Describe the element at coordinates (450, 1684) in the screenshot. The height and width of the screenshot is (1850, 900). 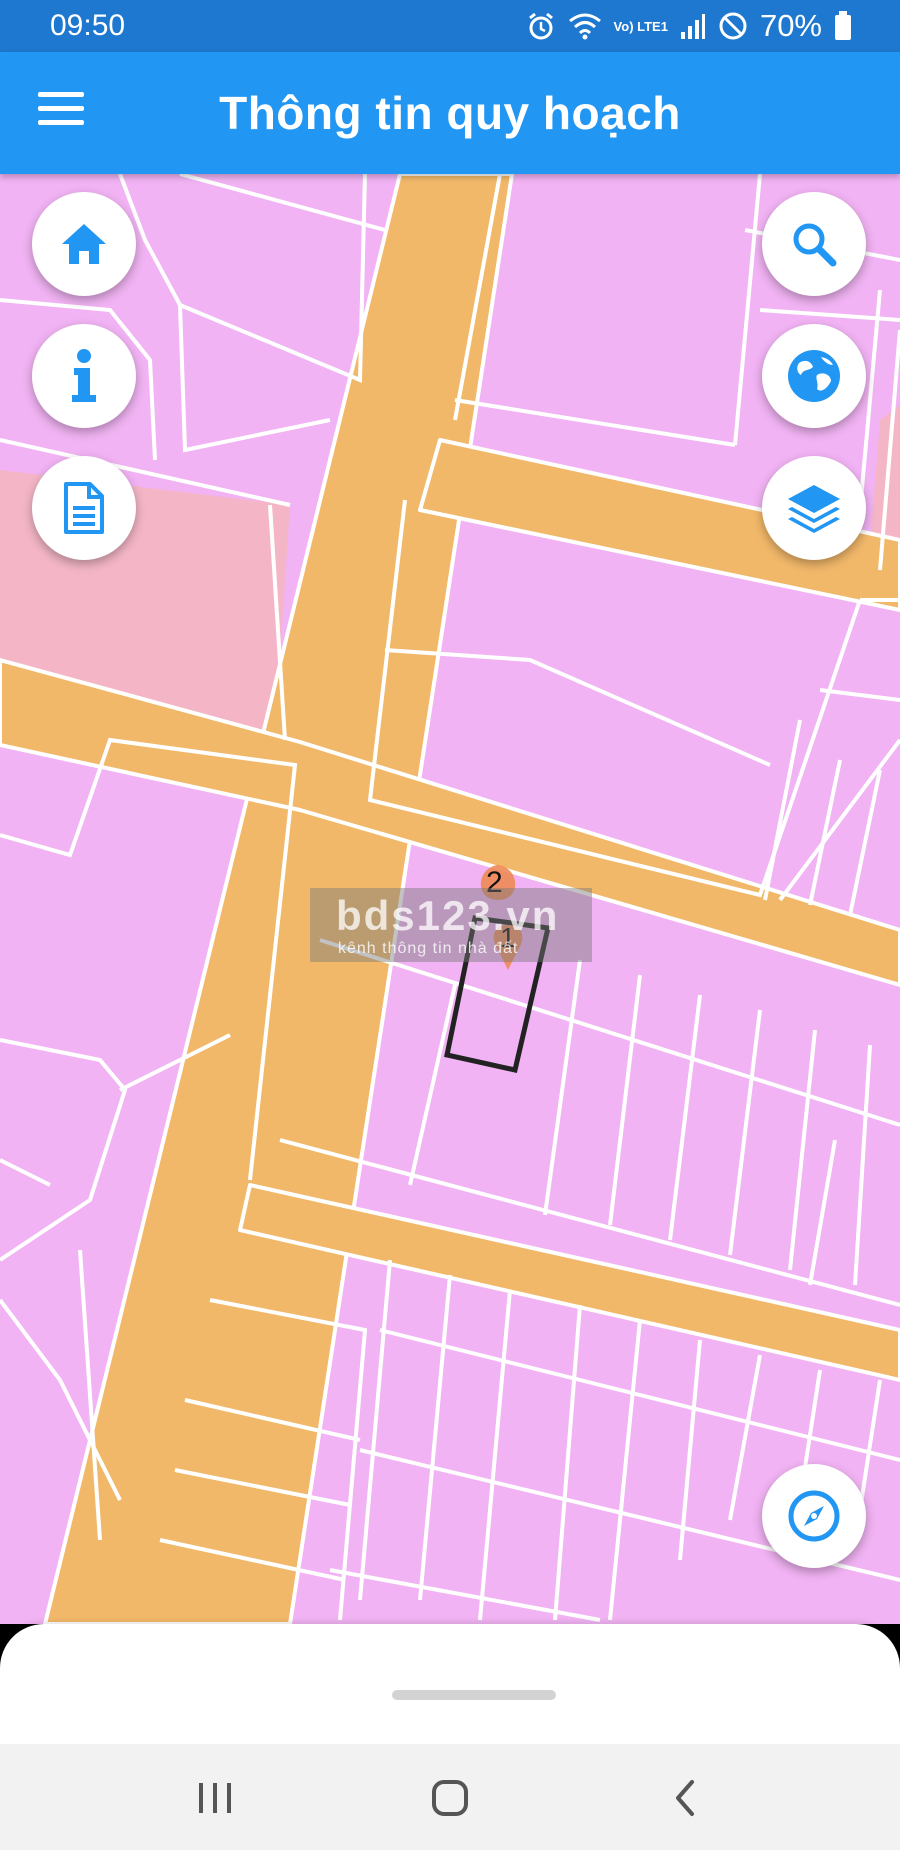
I see `bottom-sheet` at that location.